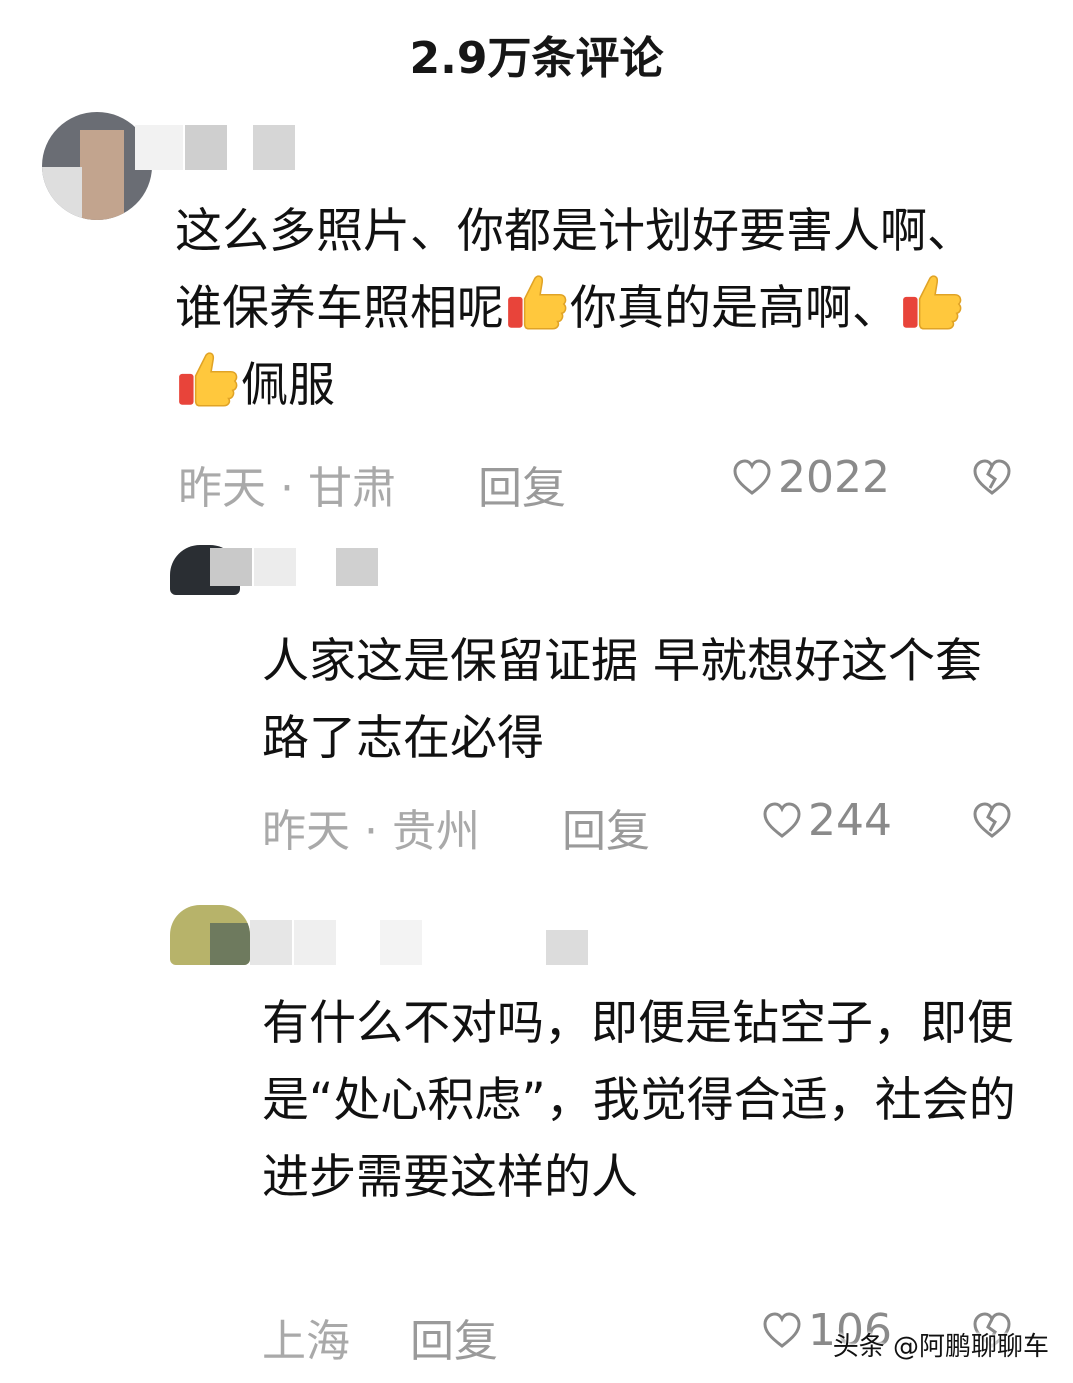 The height and width of the screenshot is (1383, 1073). I want to click on comment-meta: 昨天 · 甘肃, so click(287, 488).